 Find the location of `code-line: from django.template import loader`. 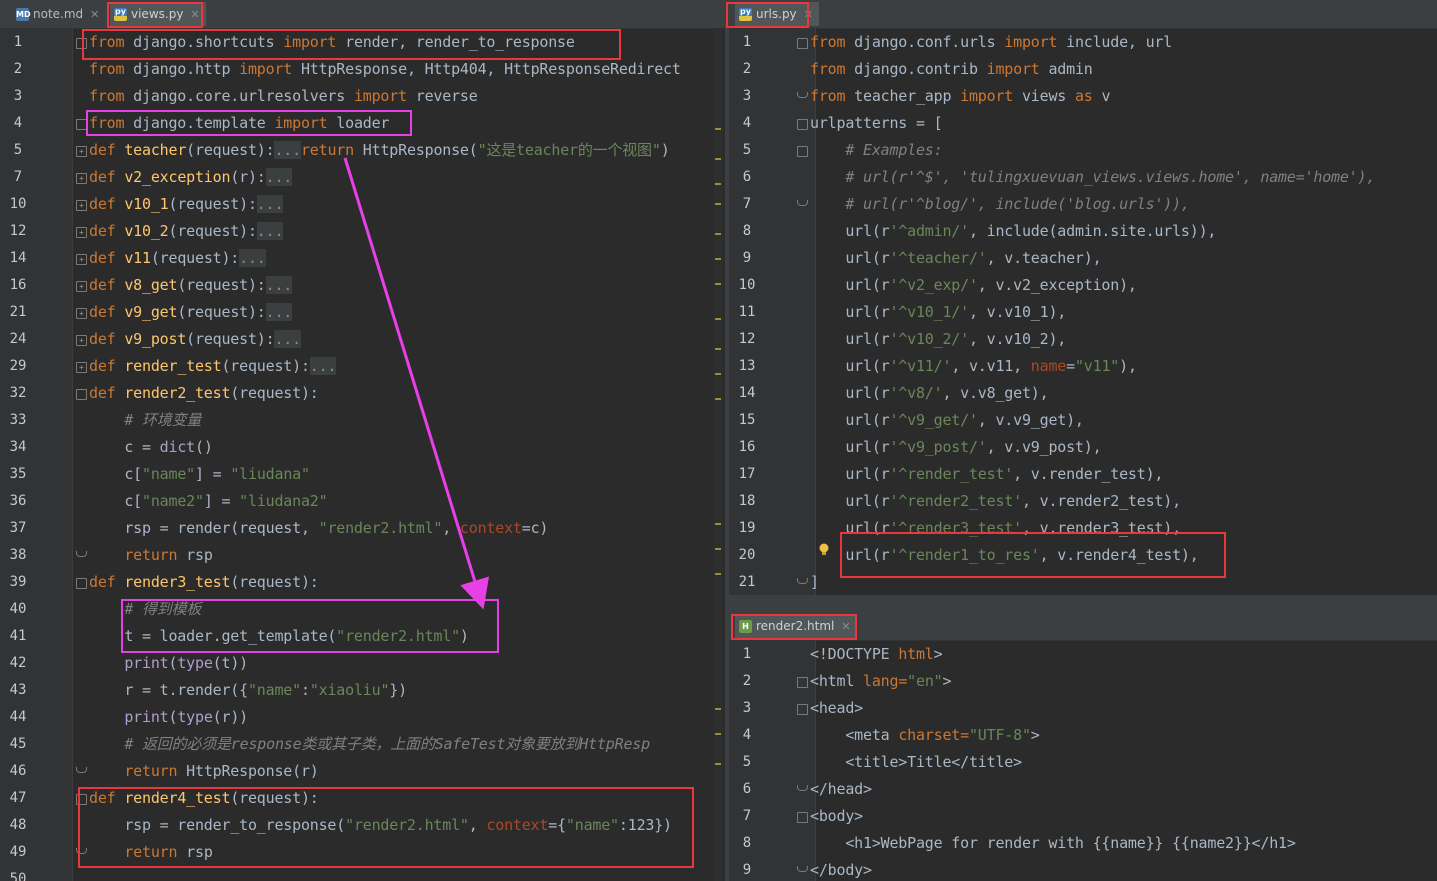

code-line: from django.template import loader is located at coordinates (239, 123).